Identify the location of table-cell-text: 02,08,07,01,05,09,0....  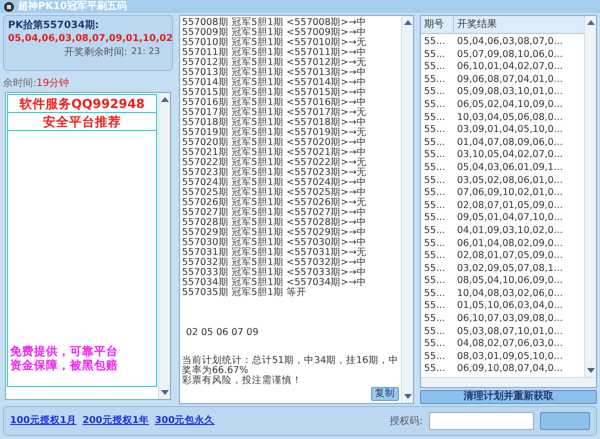
(510, 206).